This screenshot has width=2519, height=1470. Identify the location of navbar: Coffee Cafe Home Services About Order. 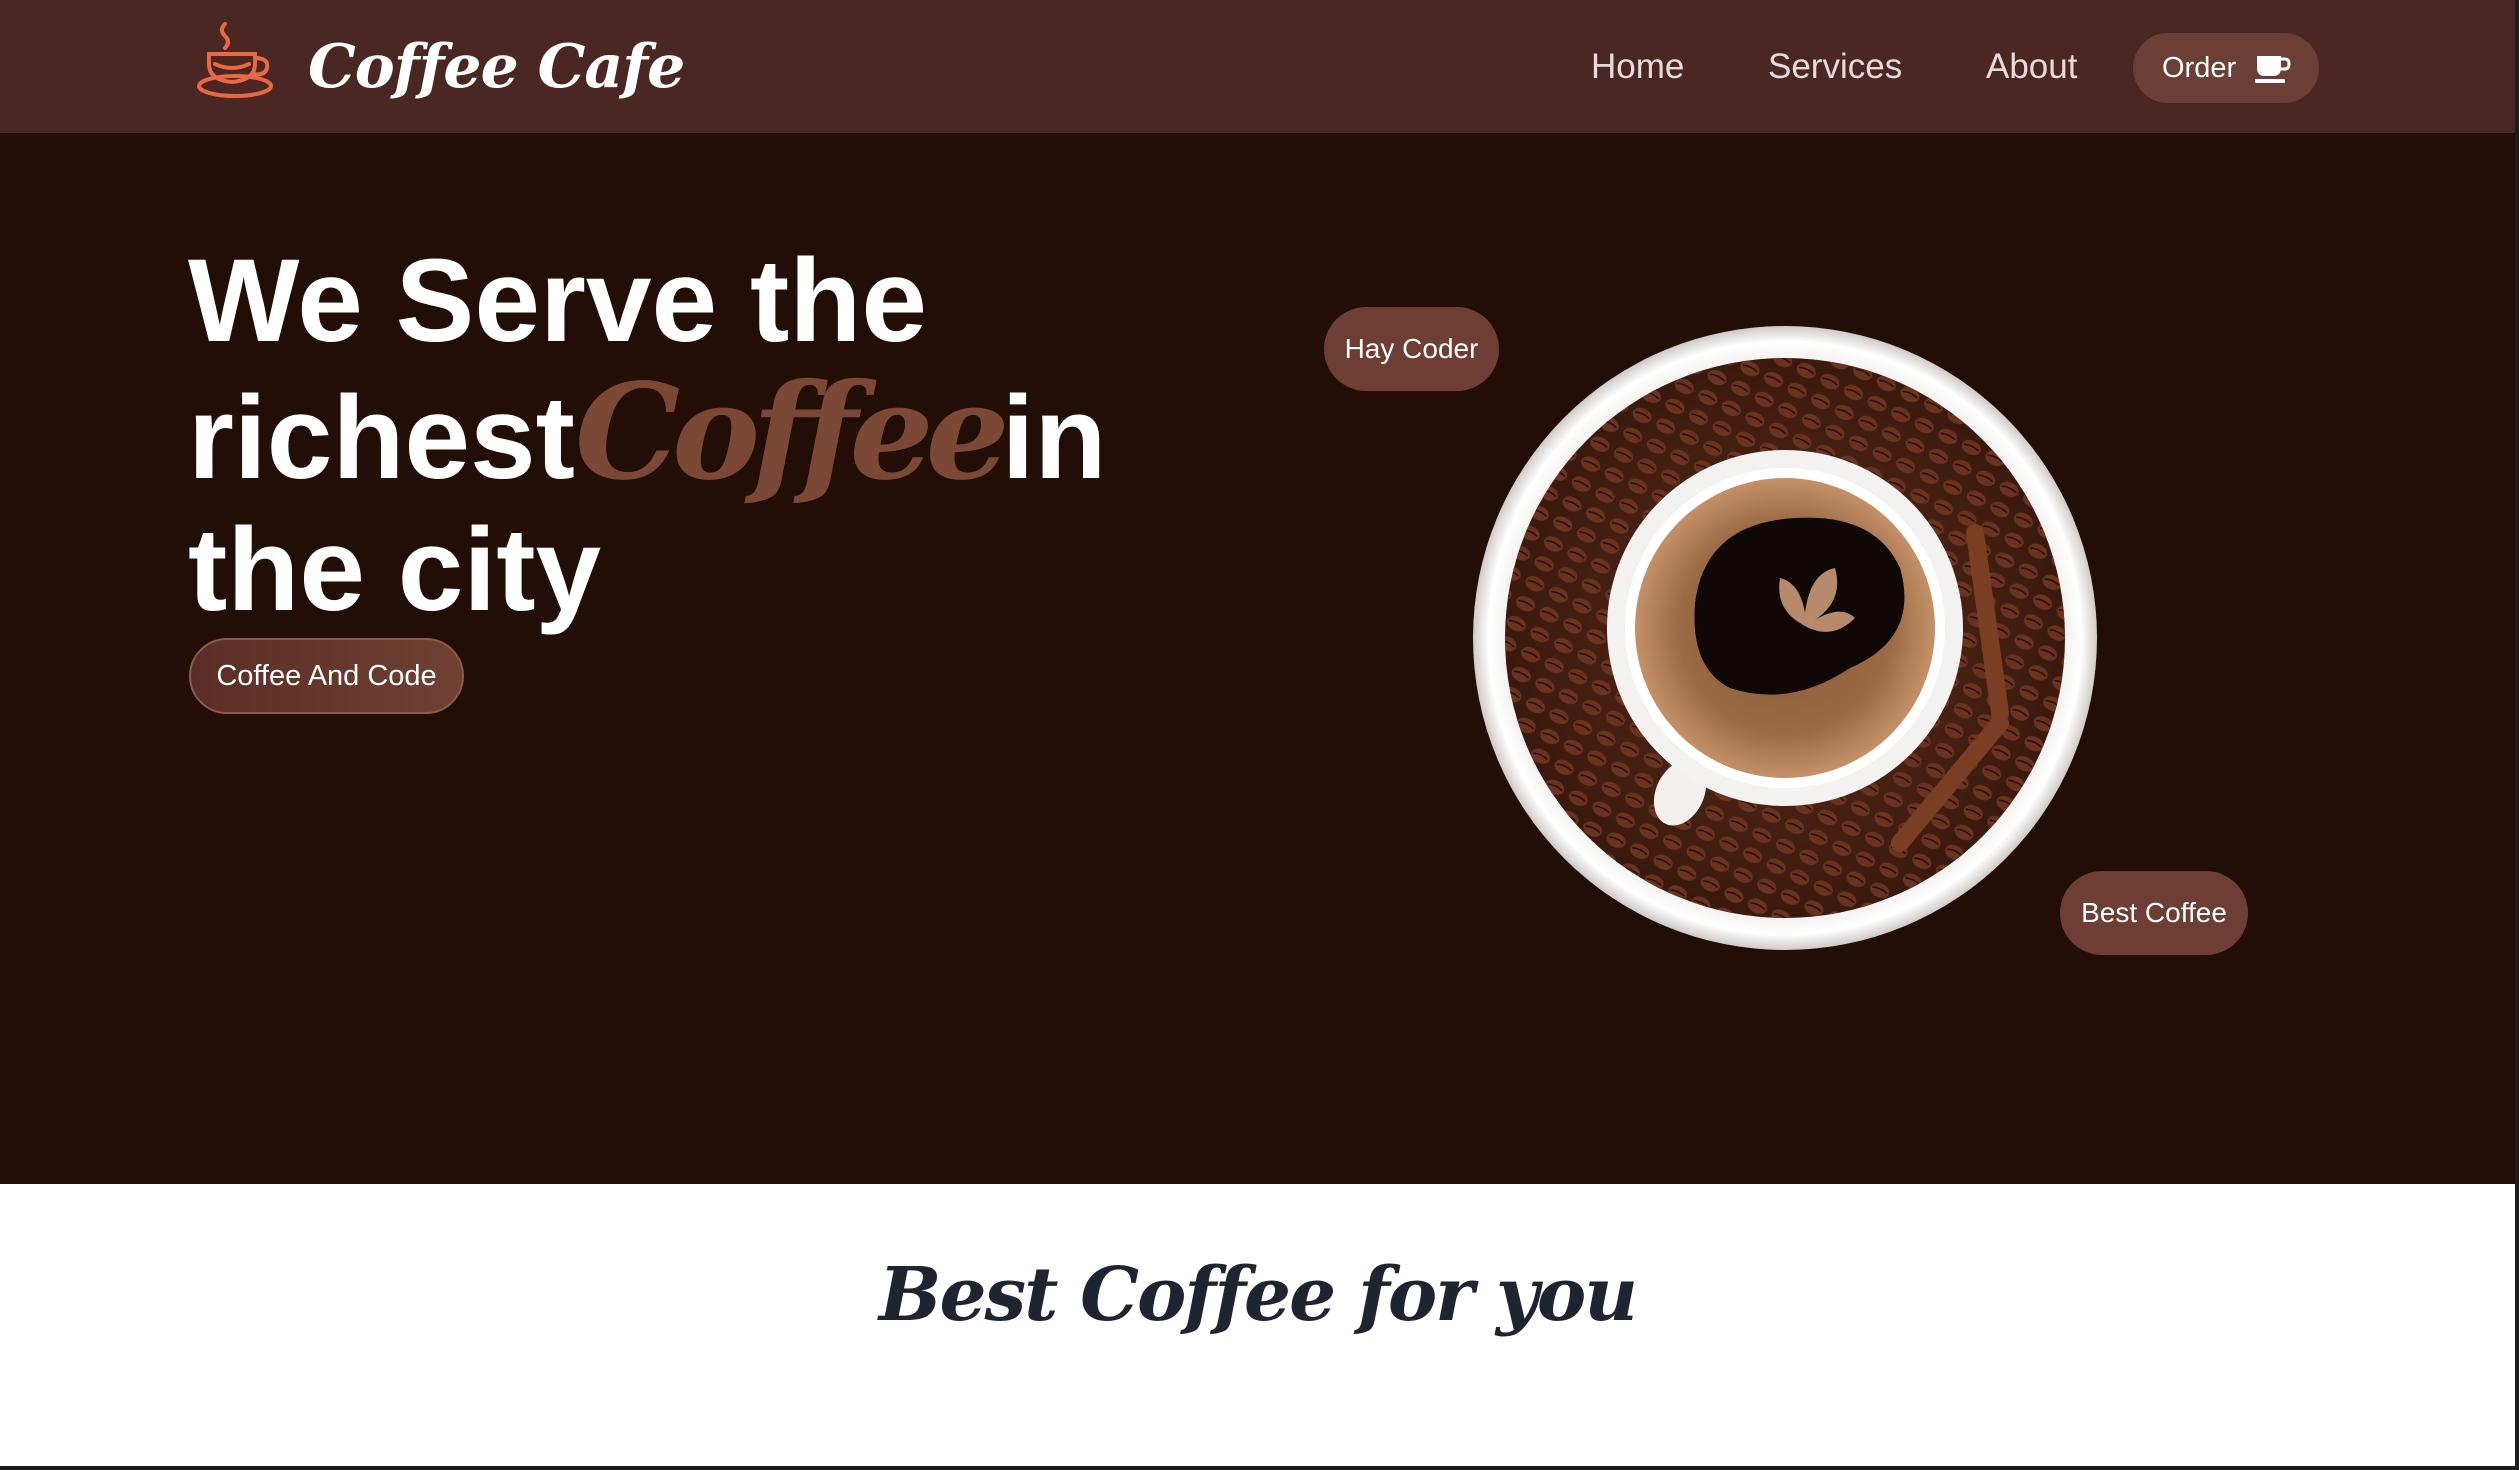
(1257, 66).